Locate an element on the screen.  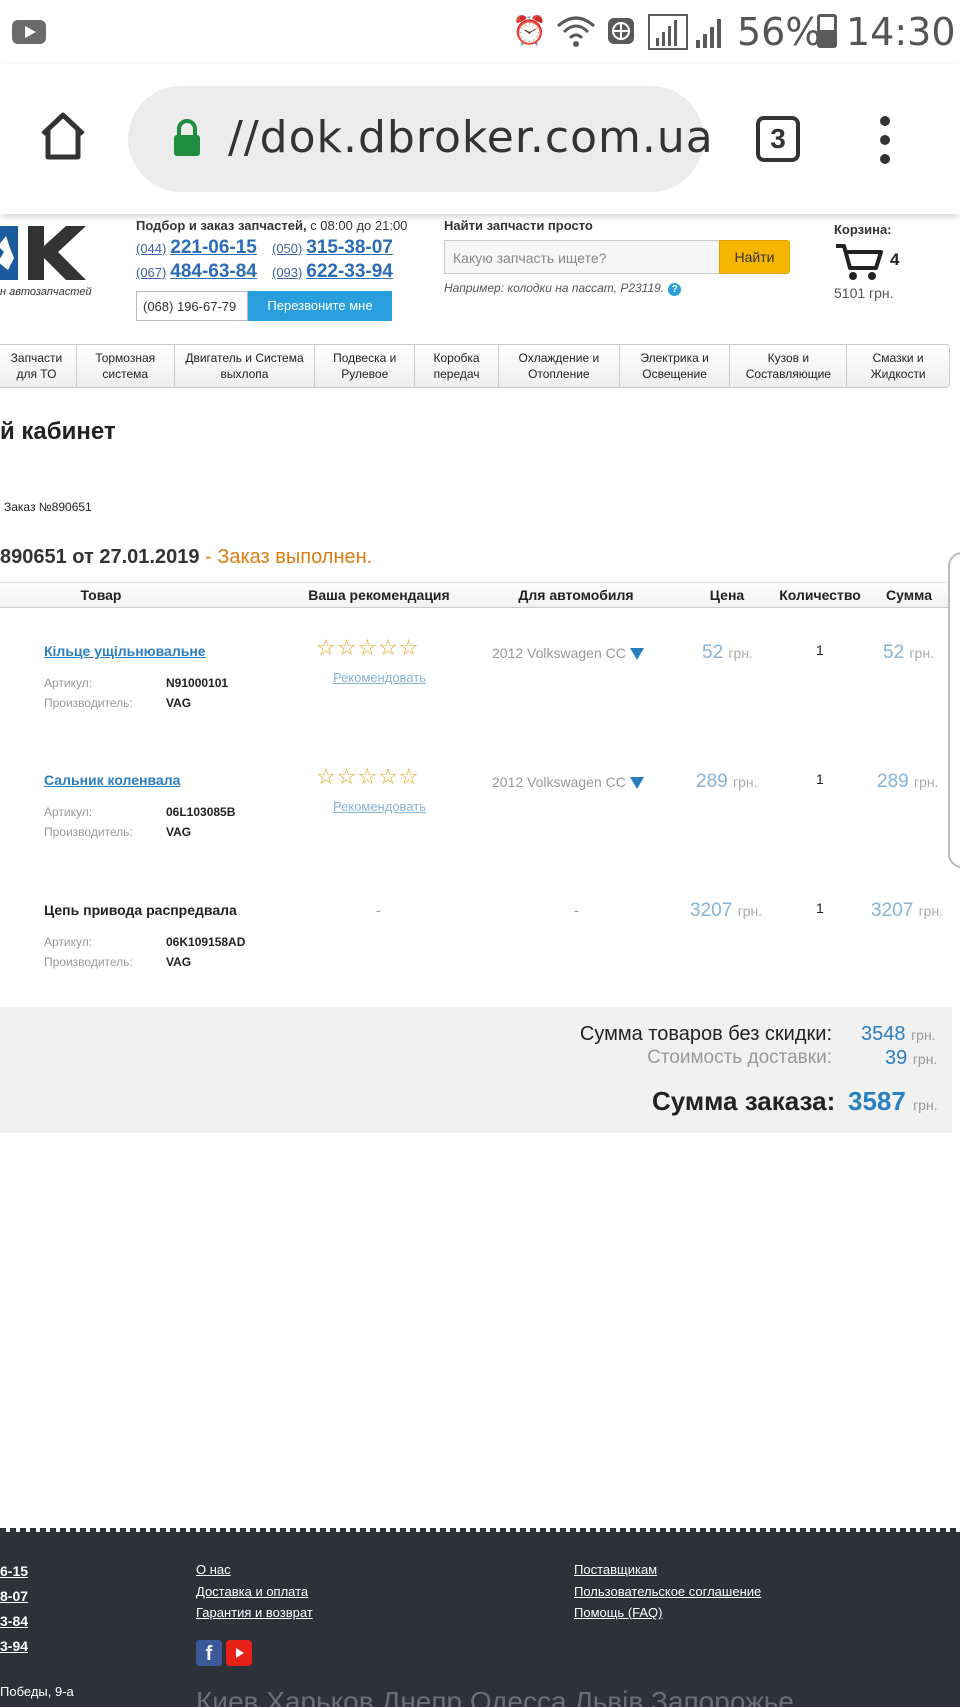
footer-link-about: О нас is located at coordinates (213, 1569).